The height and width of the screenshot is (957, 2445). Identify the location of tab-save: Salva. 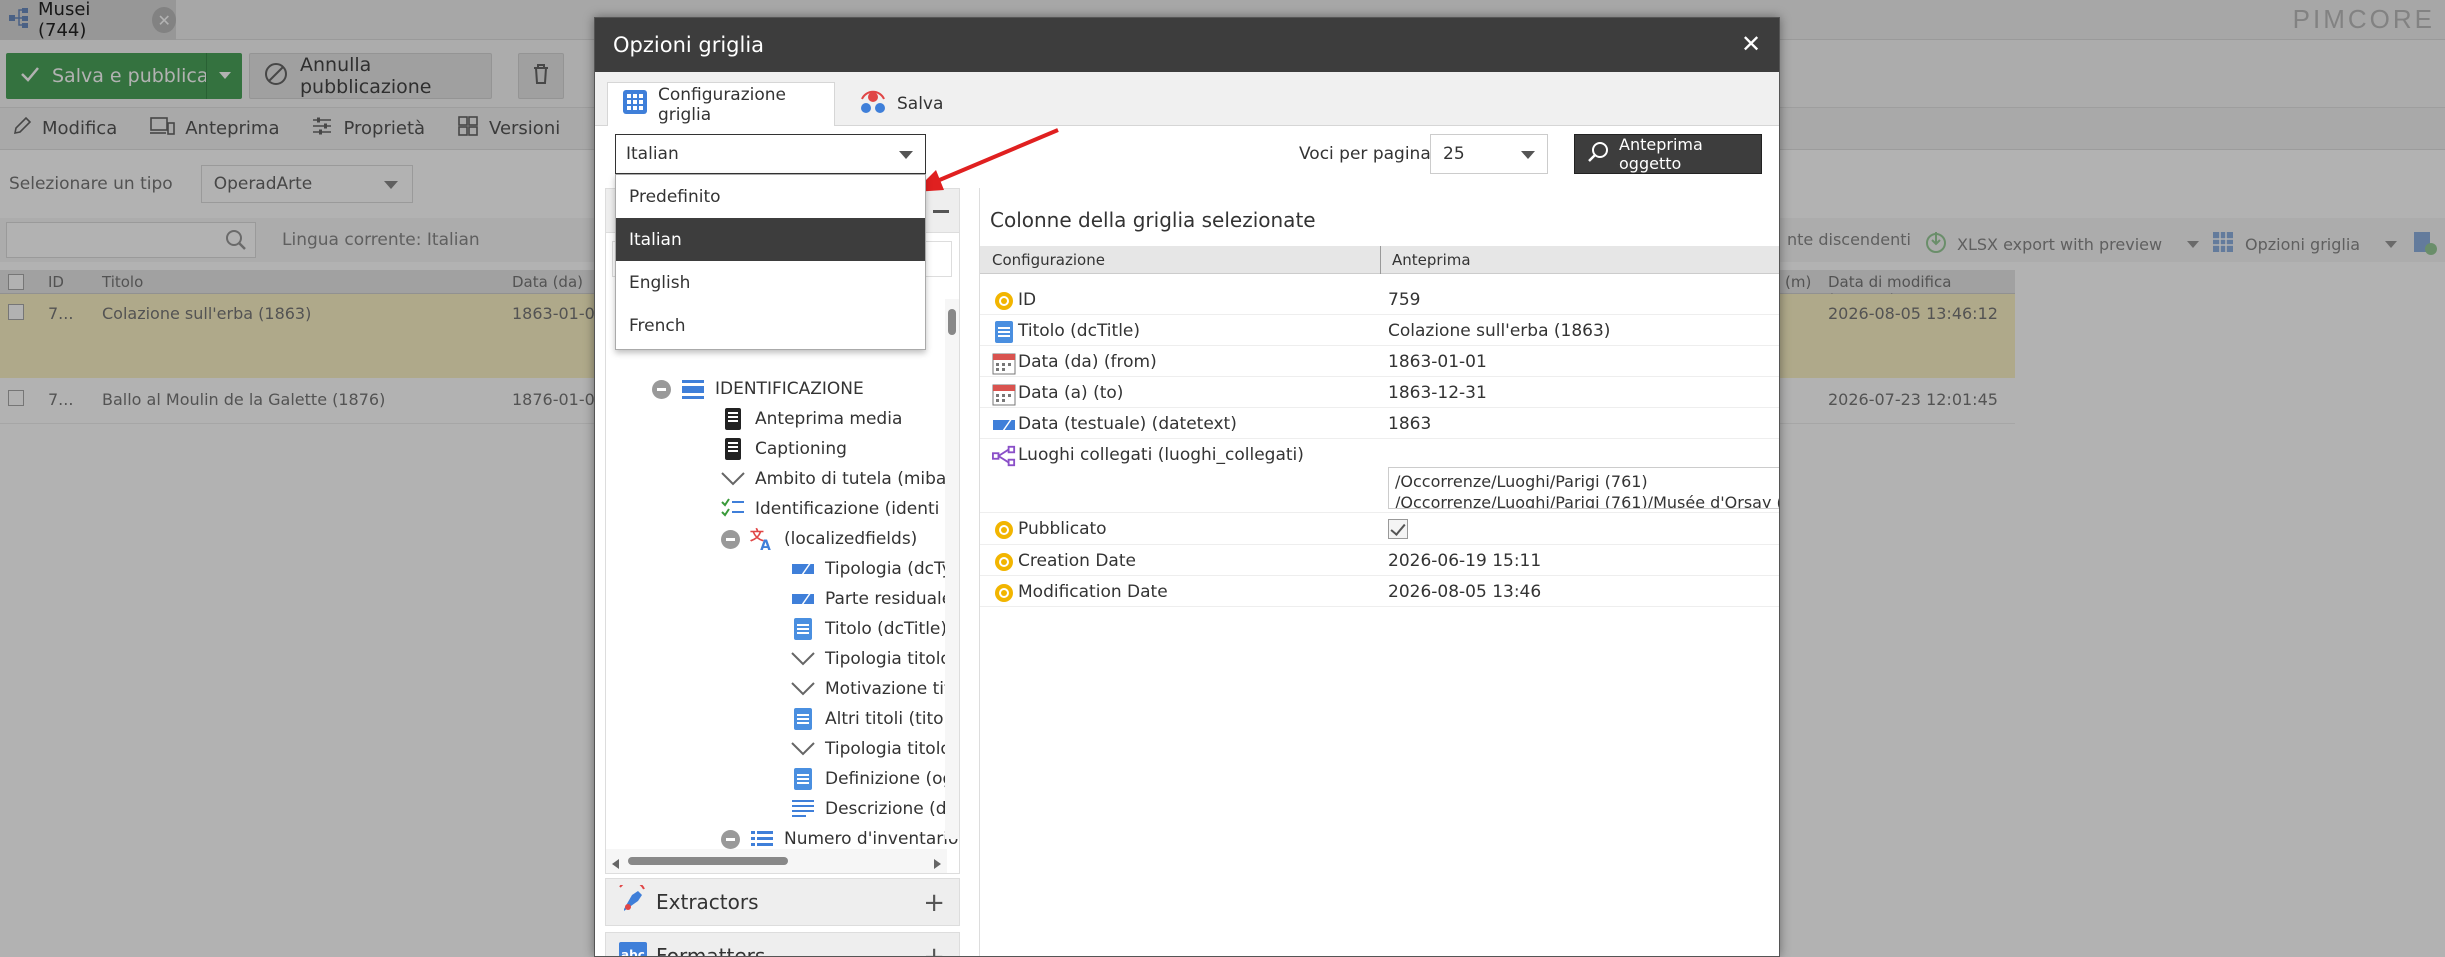
(901, 104).